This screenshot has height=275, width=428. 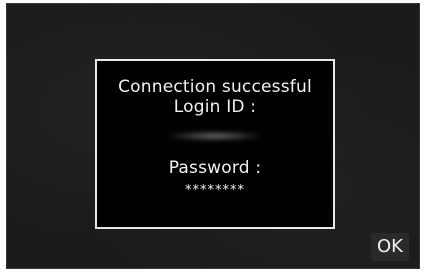 I want to click on login-id-value-blurred, so click(x=215, y=136).